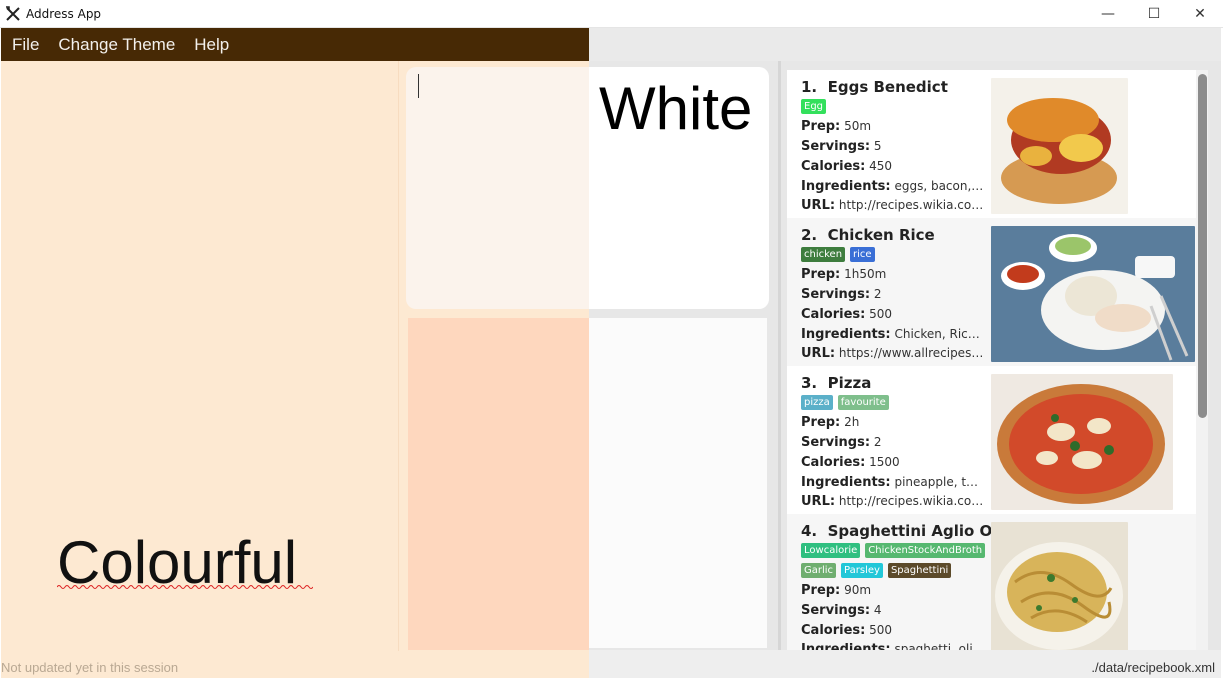  Describe the element at coordinates (823, 254) in the screenshot. I see `tag: chicken` at that location.